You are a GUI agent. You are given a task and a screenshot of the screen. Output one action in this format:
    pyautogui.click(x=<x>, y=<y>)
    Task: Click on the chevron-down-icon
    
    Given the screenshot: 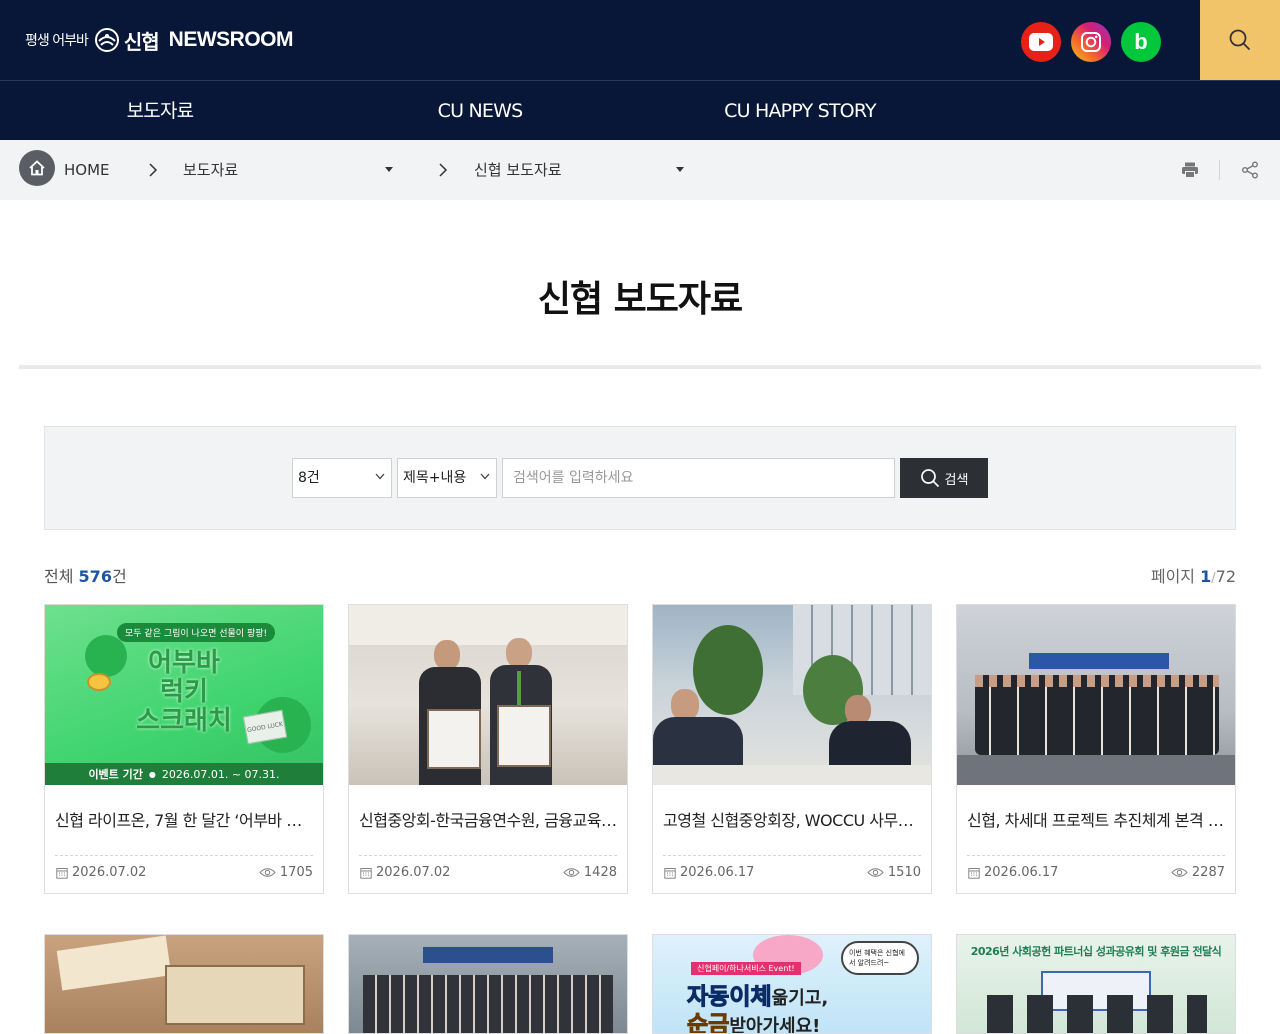 What is the action you would take?
    pyautogui.click(x=485, y=476)
    